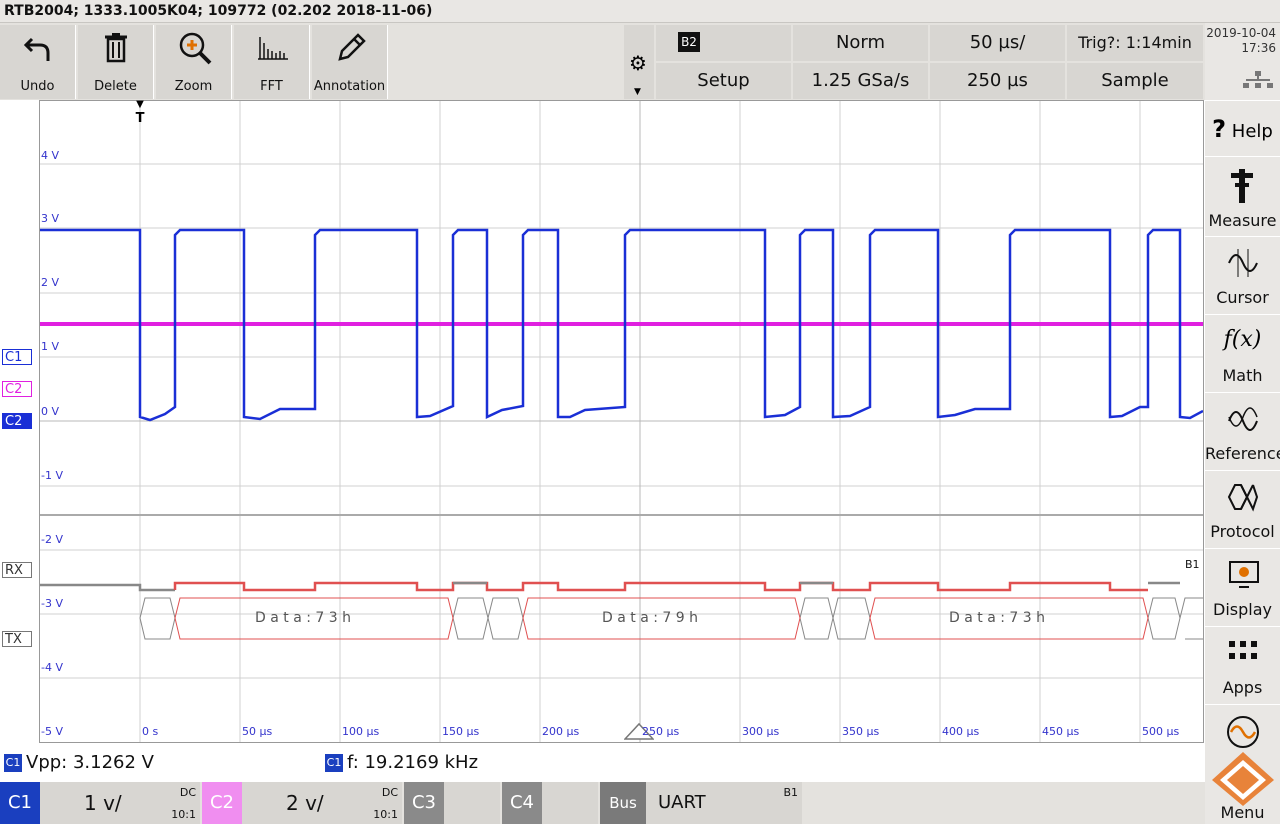  I want to click on c2-coupling: DC, so click(389, 792).